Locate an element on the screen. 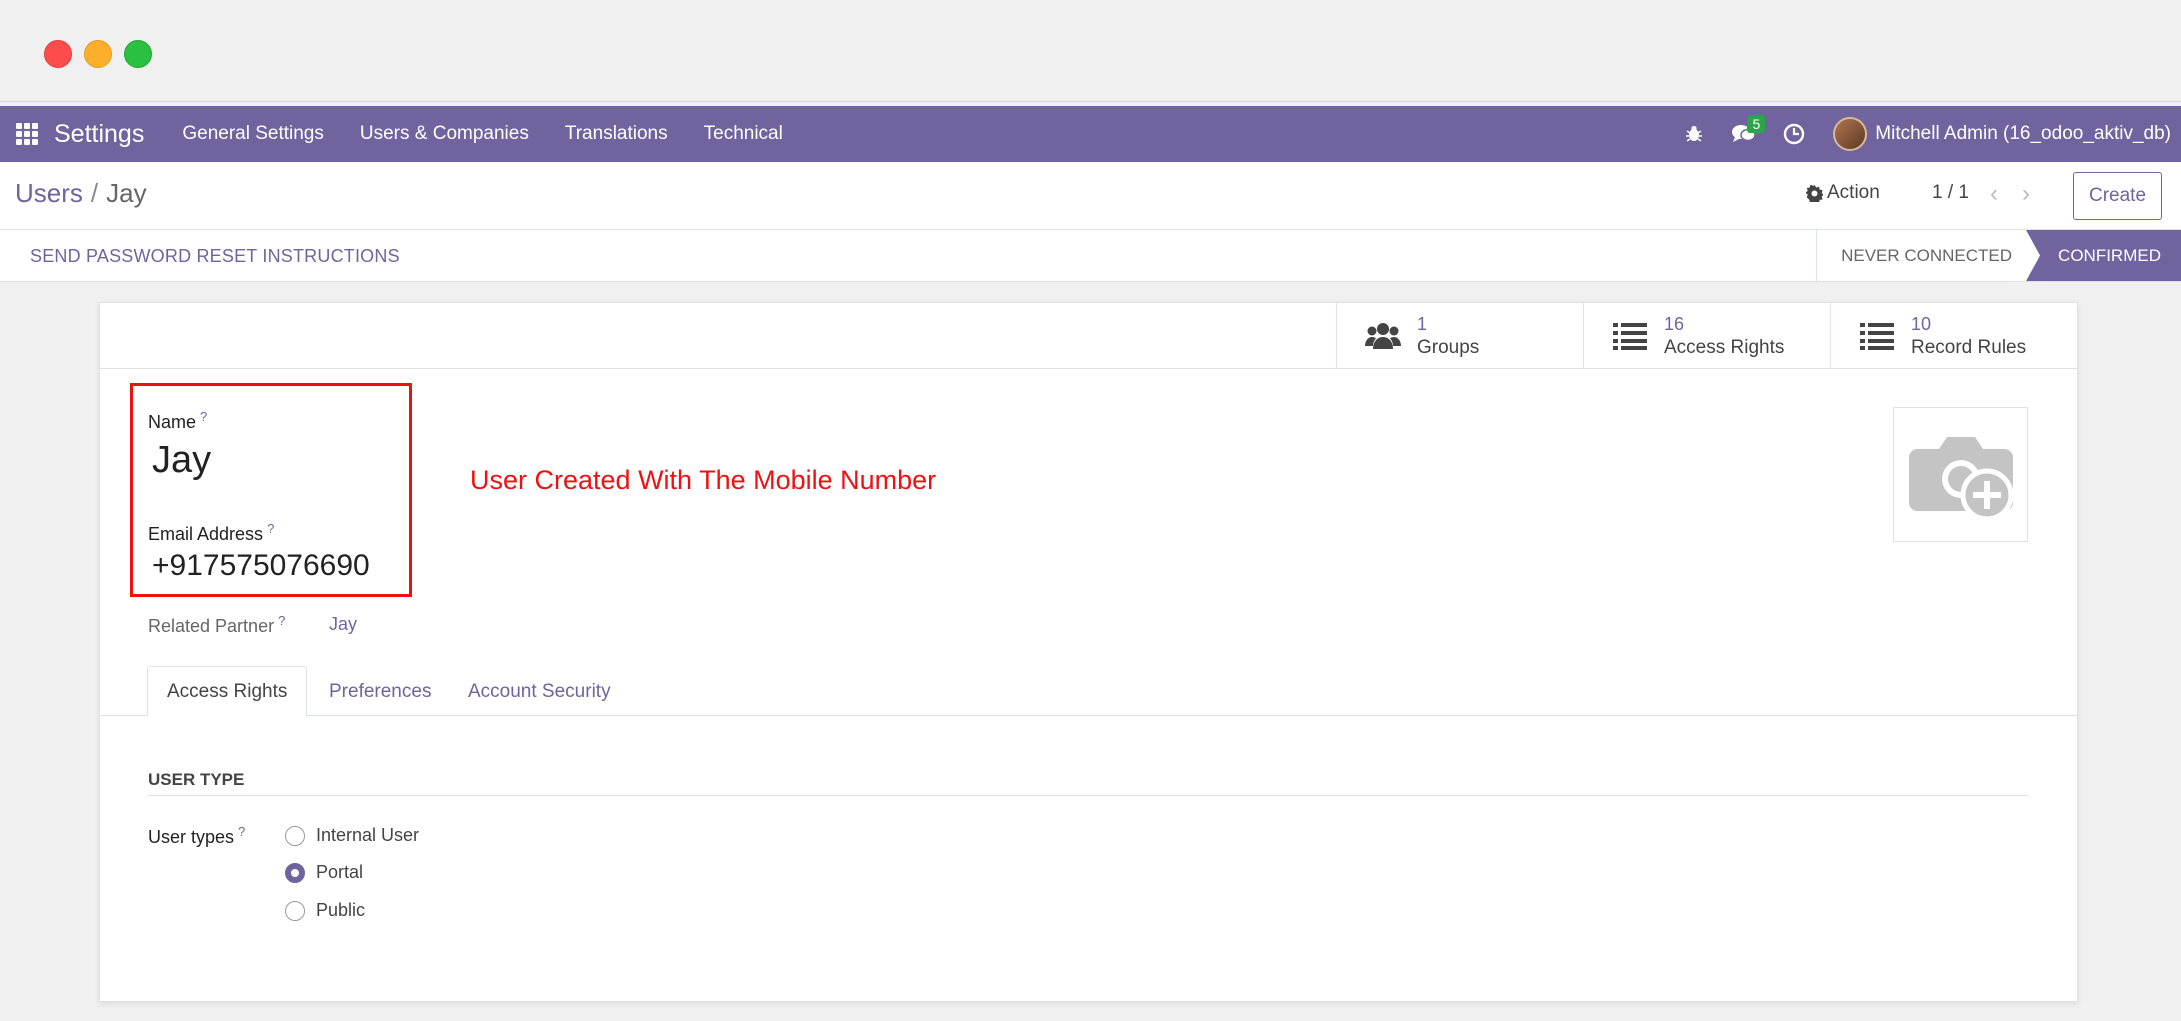 The height and width of the screenshot is (1021, 2181). control-panel: Users / Jay Action 1 / 1 ‹ › Create is located at coordinates (1090, 196).